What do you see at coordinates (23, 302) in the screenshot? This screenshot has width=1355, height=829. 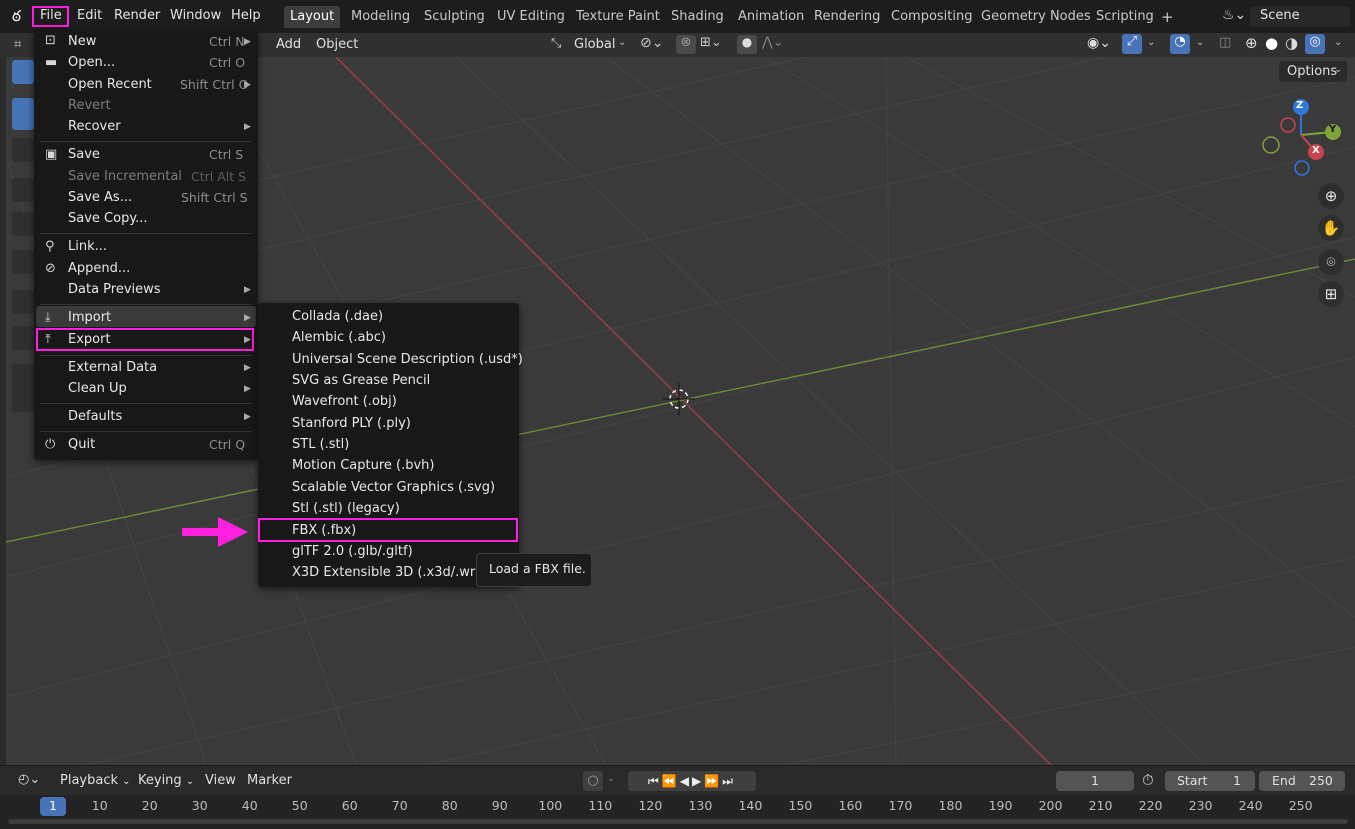 I see `annotate-tool` at bounding box center [23, 302].